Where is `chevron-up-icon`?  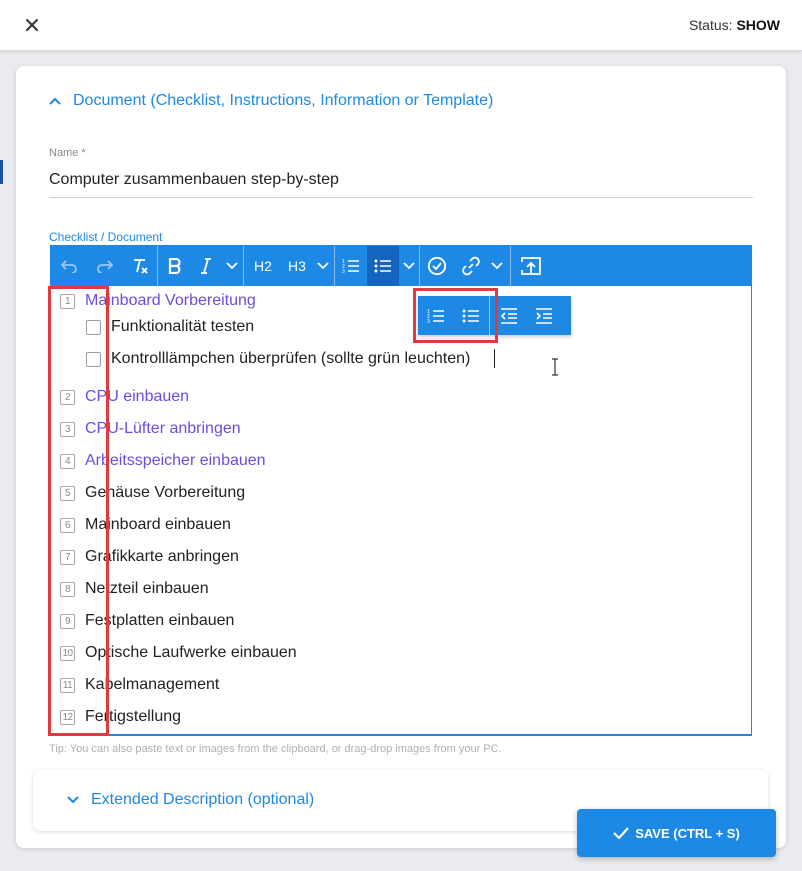
chevron-up-icon is located at coordinates (55, 101).